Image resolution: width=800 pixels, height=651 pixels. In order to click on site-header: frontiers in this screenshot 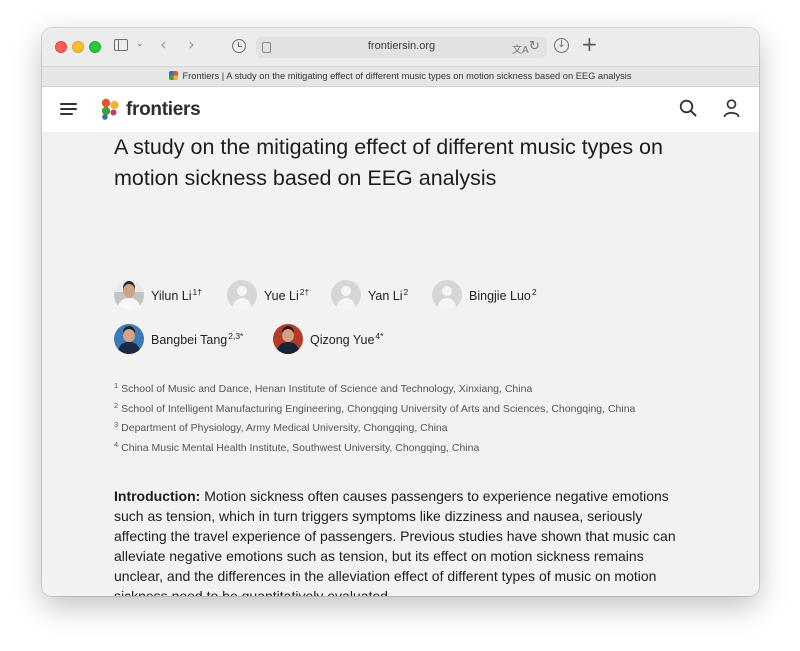, I will do `click(400, 109)`.